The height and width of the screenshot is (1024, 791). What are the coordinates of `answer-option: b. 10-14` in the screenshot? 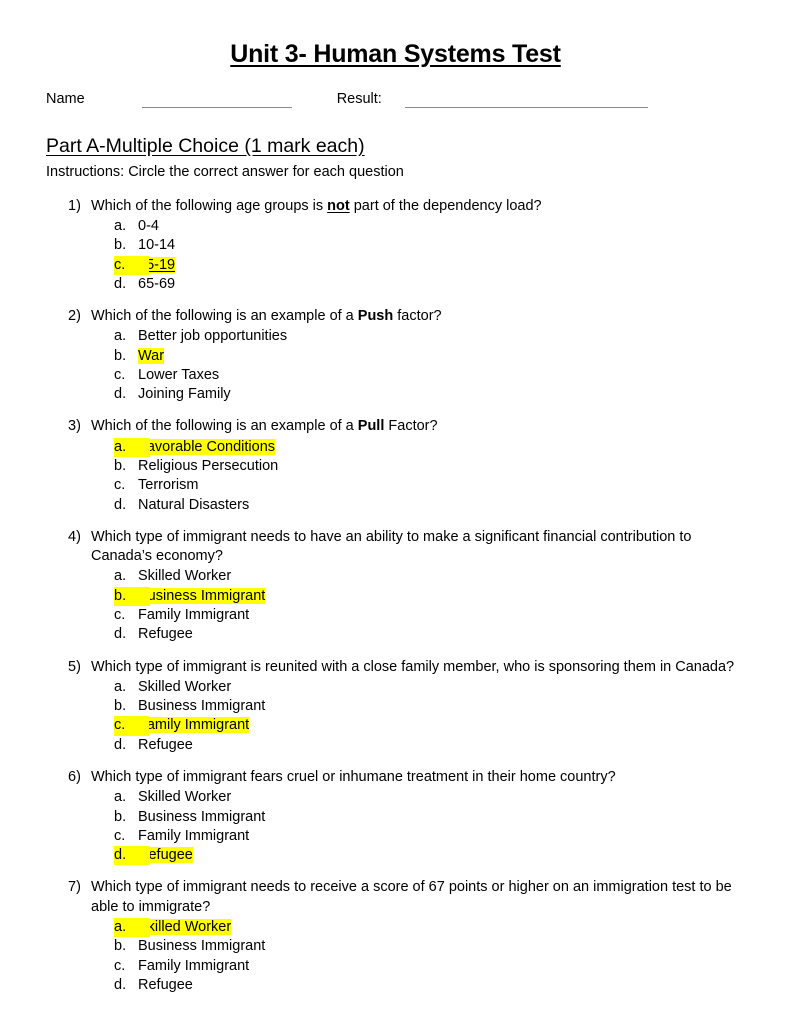 It's located at (395, 245).